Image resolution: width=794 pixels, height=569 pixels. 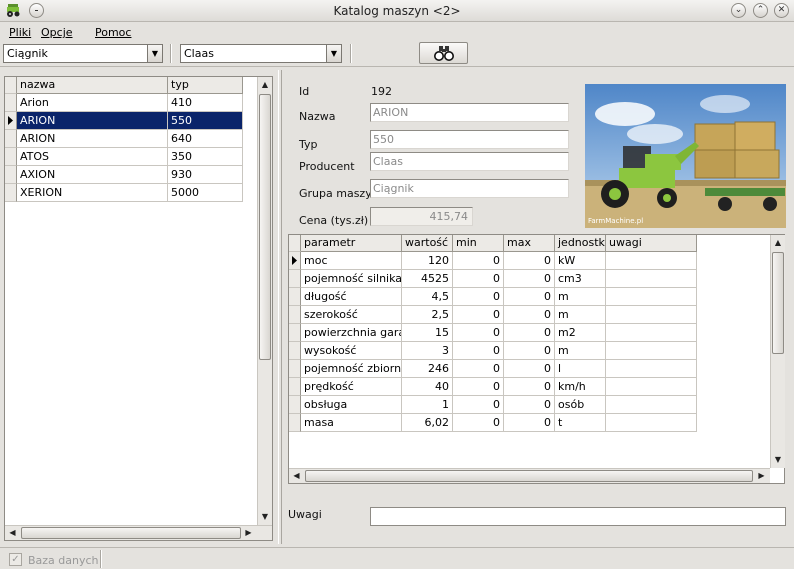 What do you see at coordinates (427, 297) in the screenshot?
I see `cell-wartosc: 4,5` at bounding box center [427, 297].